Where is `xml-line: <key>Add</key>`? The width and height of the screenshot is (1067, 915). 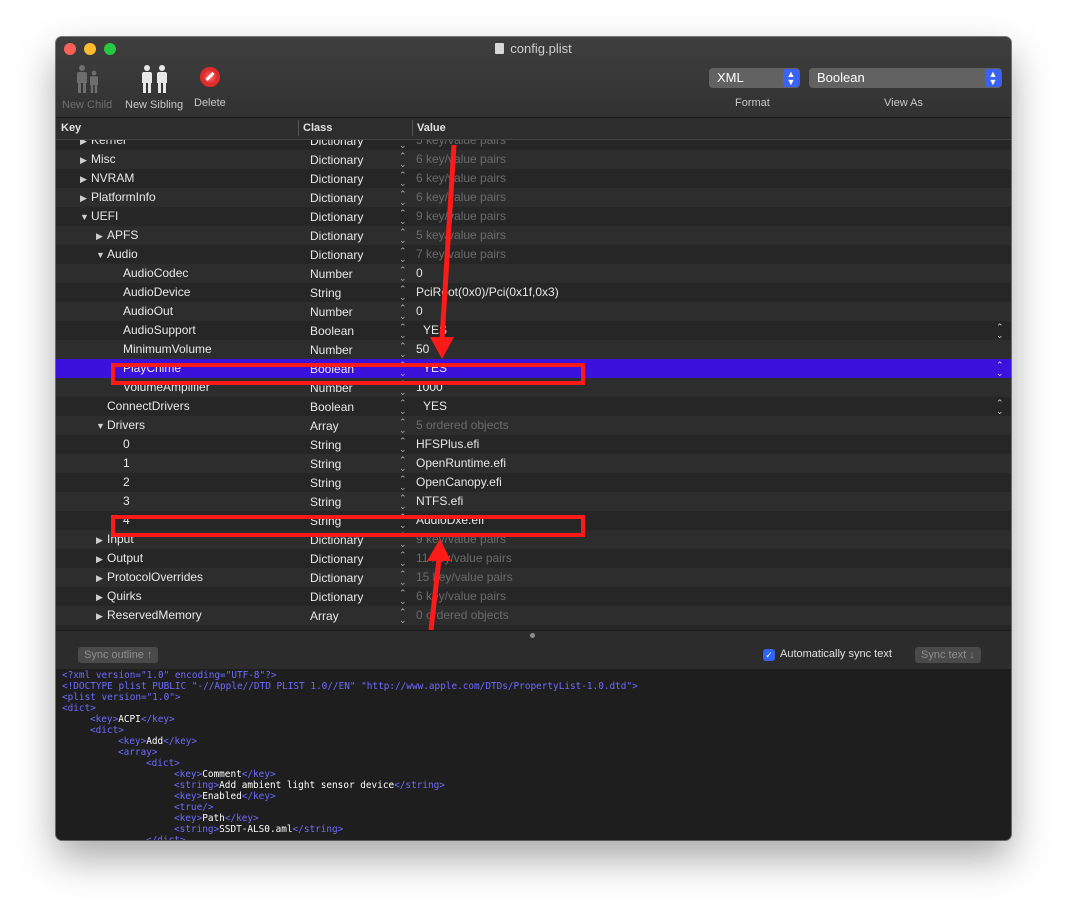
xml-line: <key>Add</key> is located at coordinates (533, 741).